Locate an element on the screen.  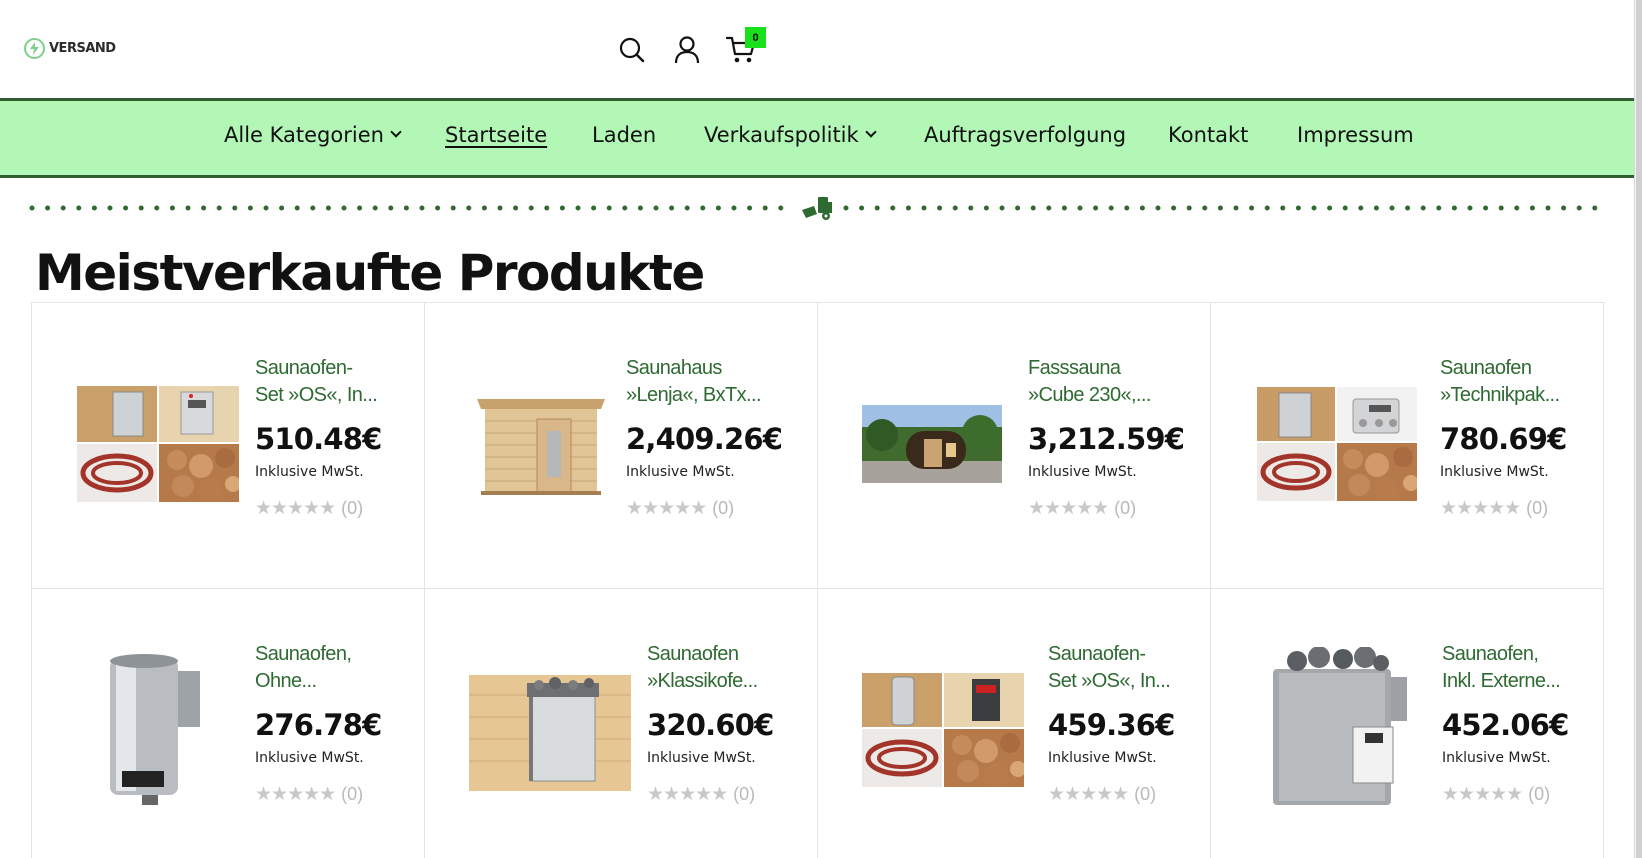
nav-item-label: Impressum is located at coordinates (1355, 135).